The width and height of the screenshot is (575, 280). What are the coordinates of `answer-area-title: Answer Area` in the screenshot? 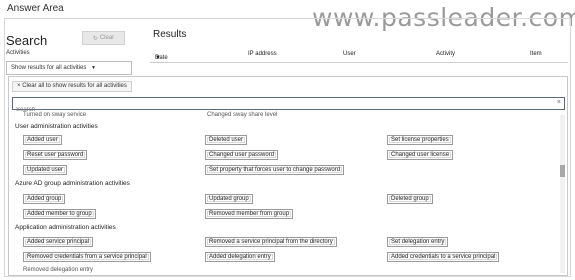 It's located at (35, 8).